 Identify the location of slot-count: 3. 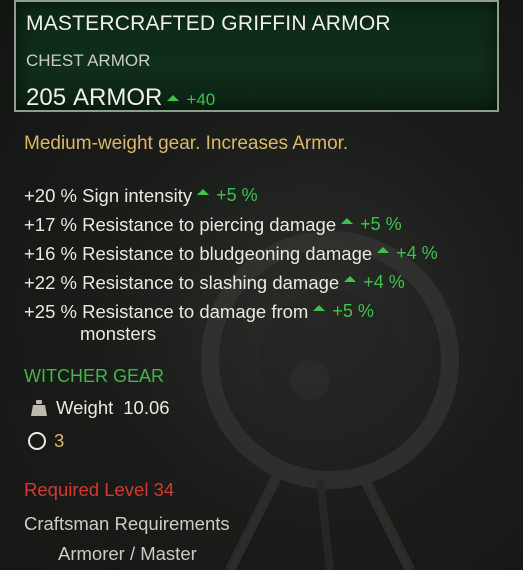
(59, 440).